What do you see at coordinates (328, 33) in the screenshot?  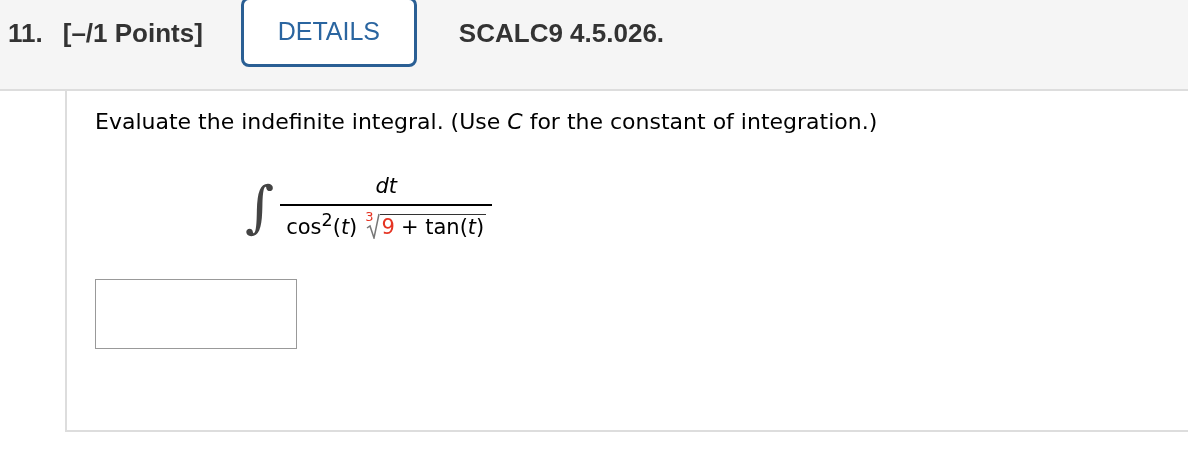 I see `details-button: DETAILS` at bounding box center [328, 33].